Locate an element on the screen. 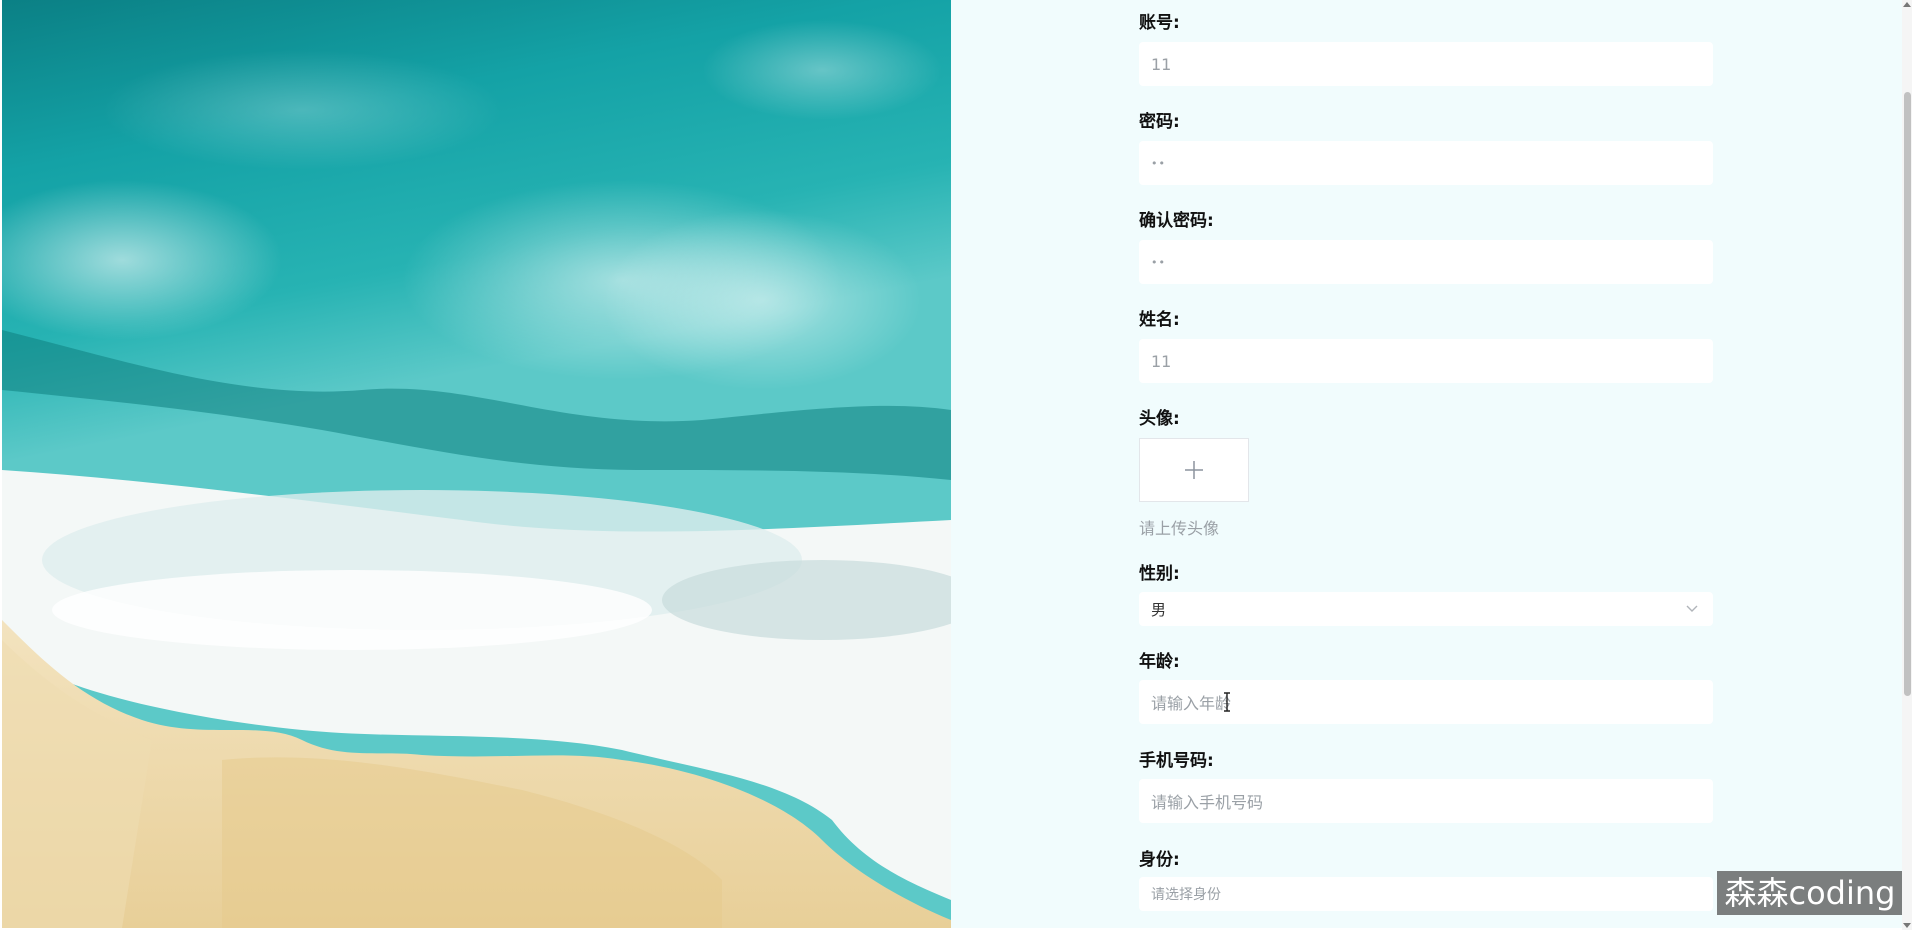 The image size is (1912, 930). page-scrollbar is located at coordinates (1907, 465).